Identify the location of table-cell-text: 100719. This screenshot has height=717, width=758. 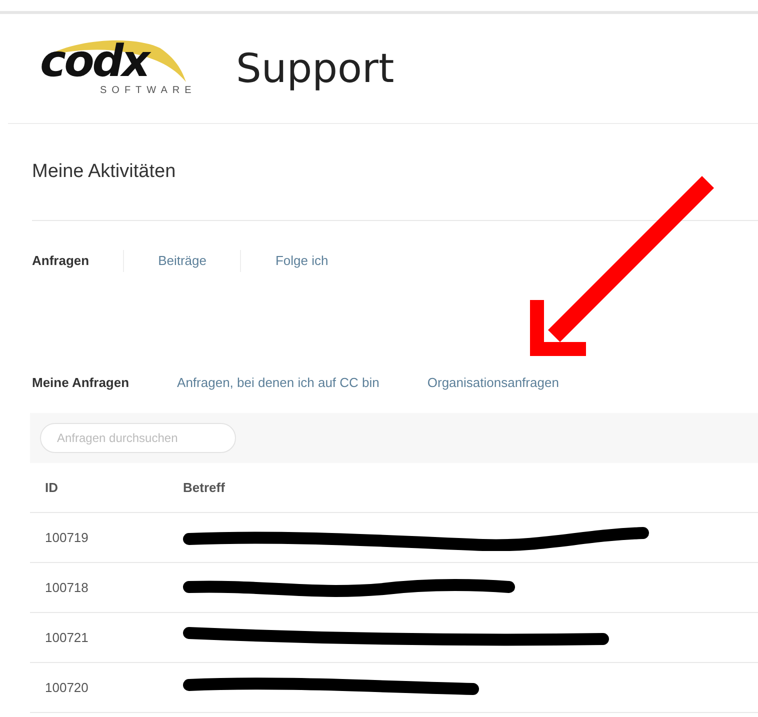
(67, 537).